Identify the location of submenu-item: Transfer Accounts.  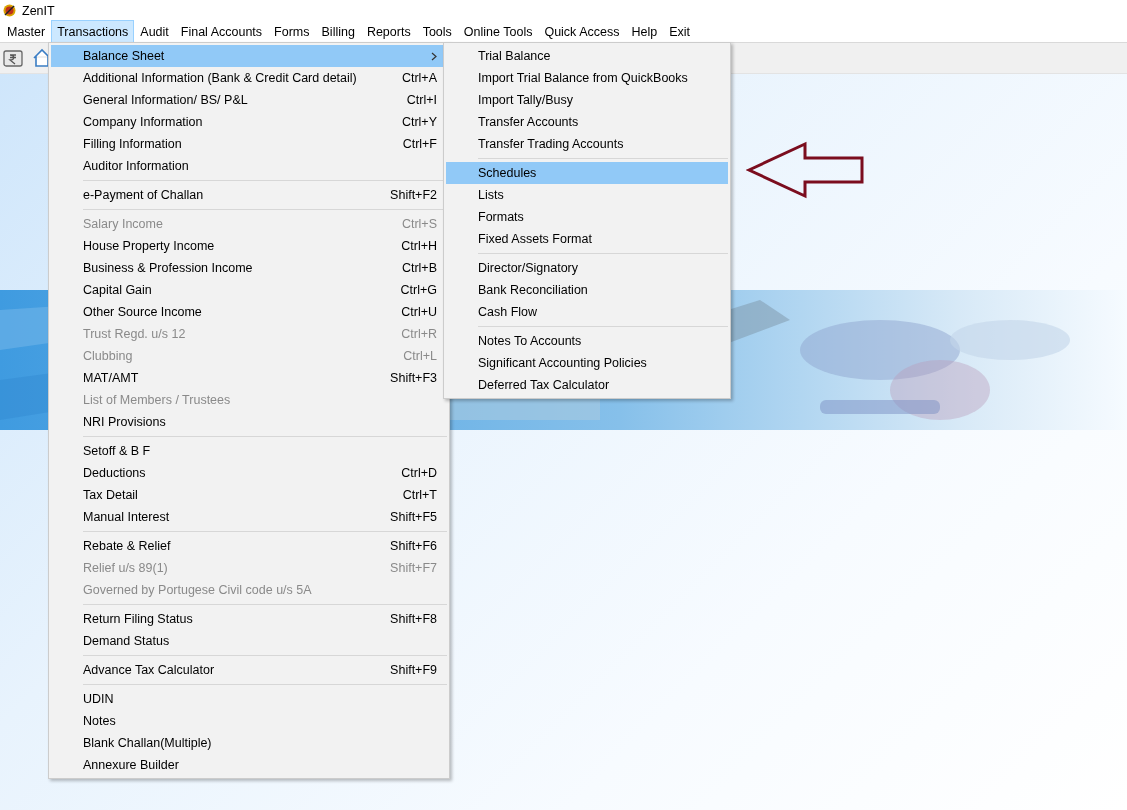
(587, 122).